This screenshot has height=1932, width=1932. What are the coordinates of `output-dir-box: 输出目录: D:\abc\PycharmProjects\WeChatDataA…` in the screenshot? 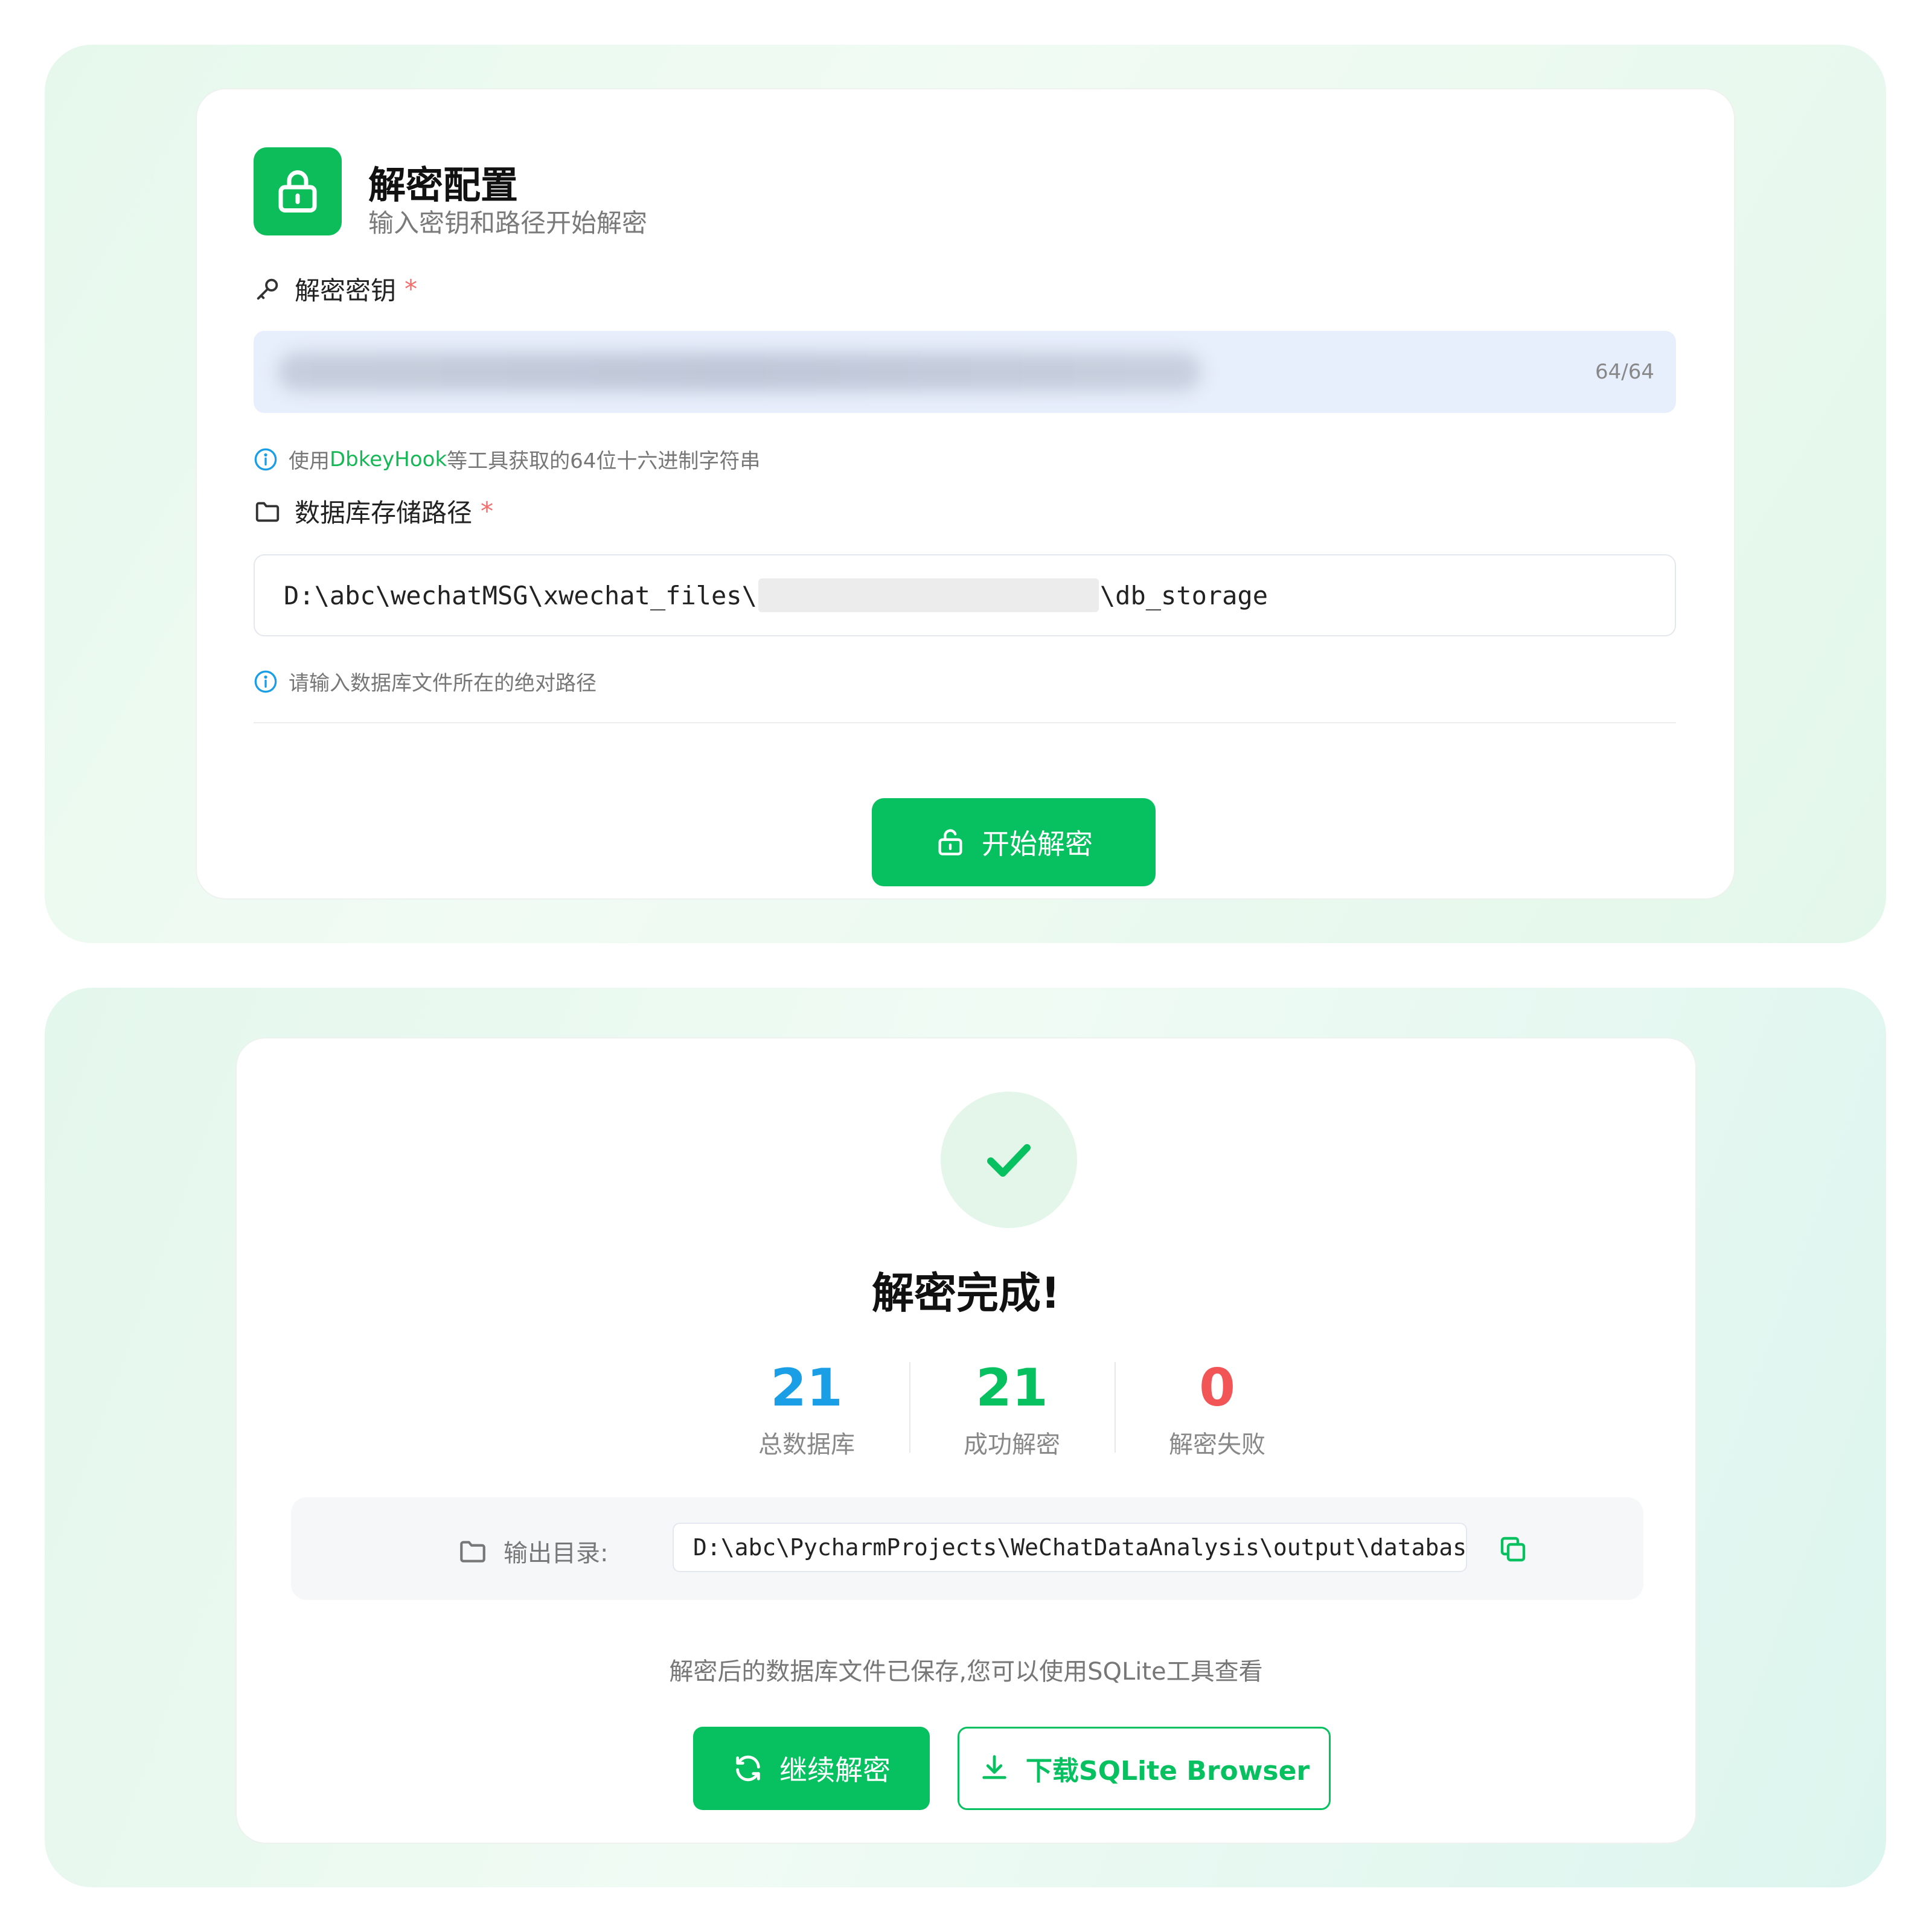 It's located at (967, 1549).